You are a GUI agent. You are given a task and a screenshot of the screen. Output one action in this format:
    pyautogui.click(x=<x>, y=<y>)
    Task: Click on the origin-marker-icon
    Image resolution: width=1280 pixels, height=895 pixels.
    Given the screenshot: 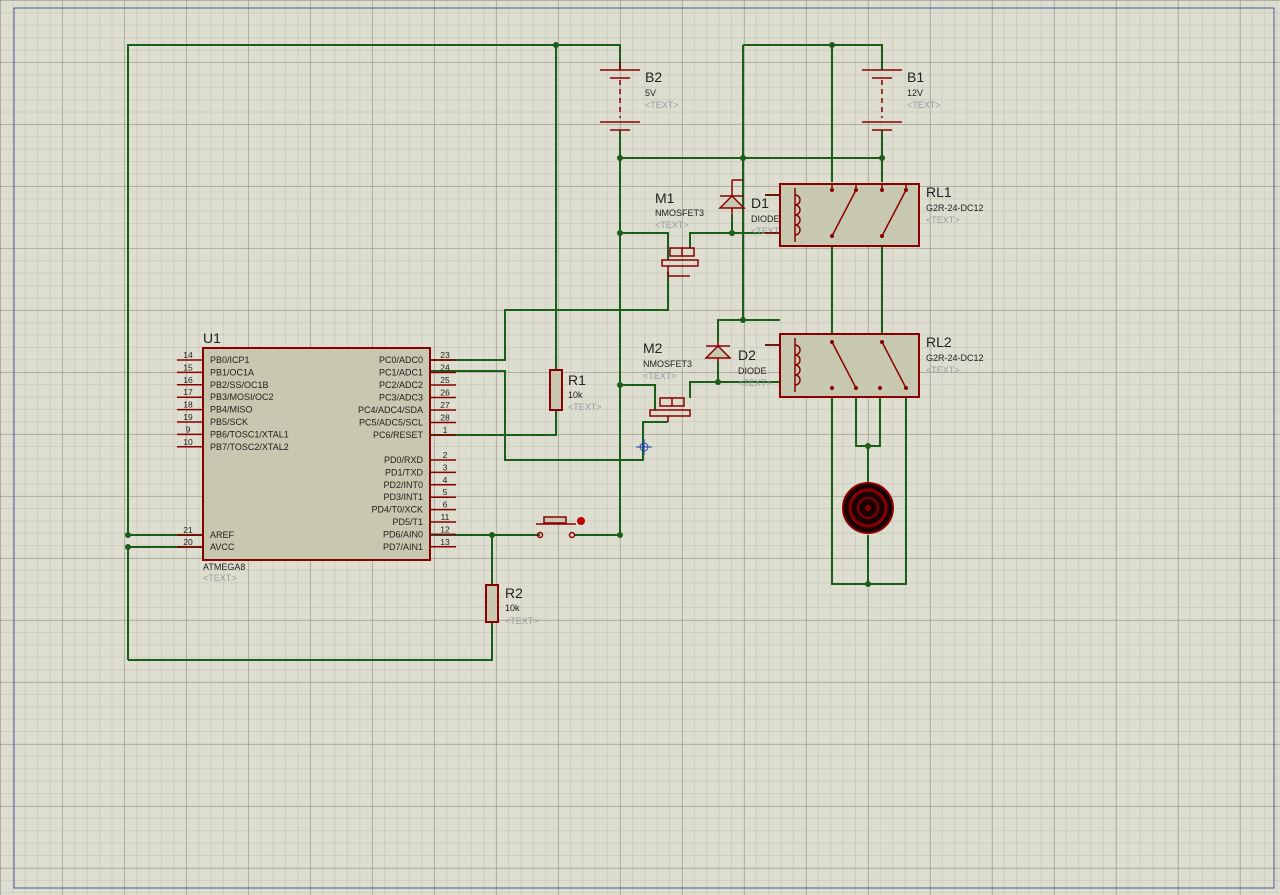 What is the action you would take?
    pyautogui.click(x=644, y=447)
    